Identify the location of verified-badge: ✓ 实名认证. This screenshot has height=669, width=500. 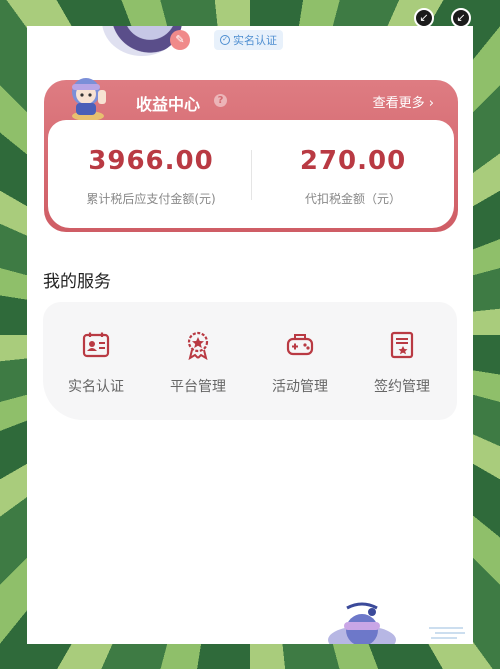
(248, 40).